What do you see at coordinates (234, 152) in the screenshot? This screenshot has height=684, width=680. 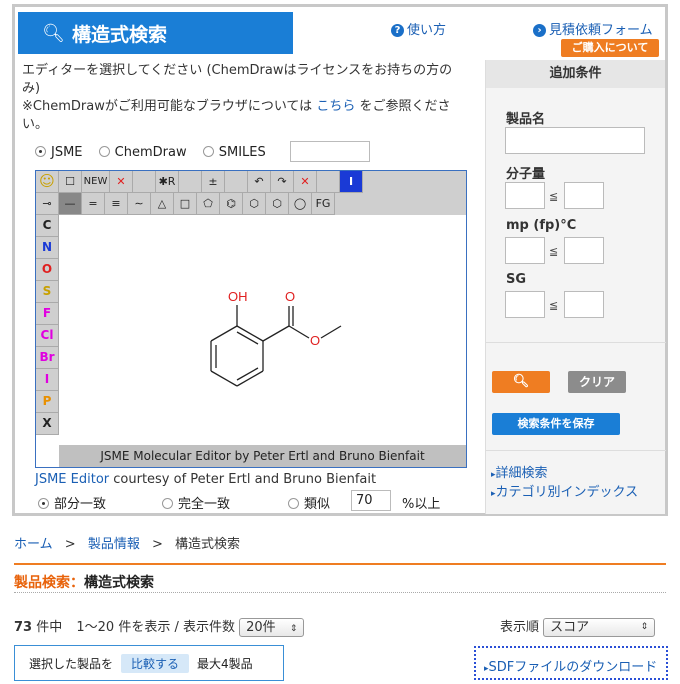 I see `editor-option-smiles: SMILES` at bounding box center [234, 152].